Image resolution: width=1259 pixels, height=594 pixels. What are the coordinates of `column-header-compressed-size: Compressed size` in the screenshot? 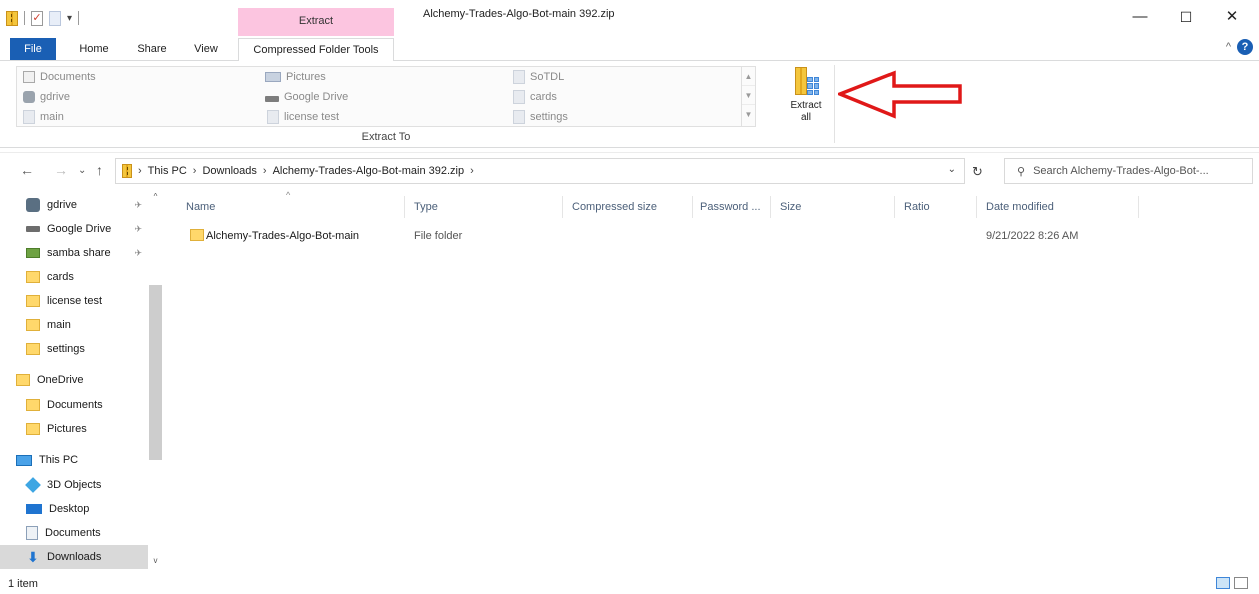 It's located at (614, 207).